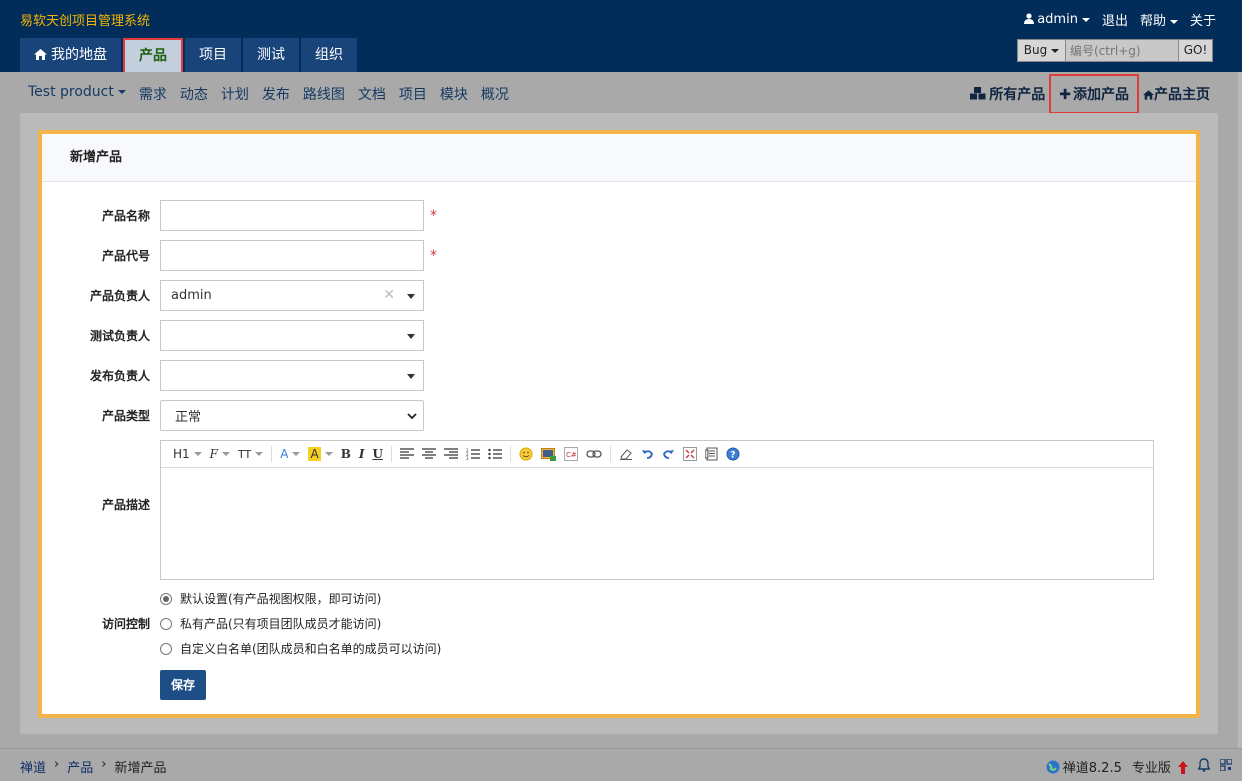 Image resolution: width=1242 pixels, height=781 pixels. Describe the element at coordinates (711, 454) in the screenshot. I see `template-icon` at that location.